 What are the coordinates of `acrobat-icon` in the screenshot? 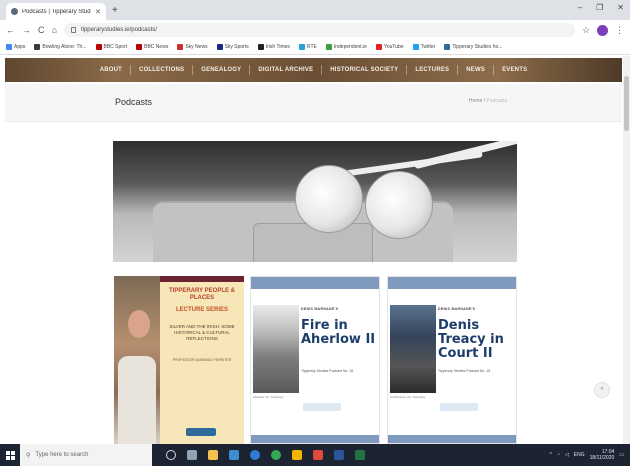 It's located at (318, 455).